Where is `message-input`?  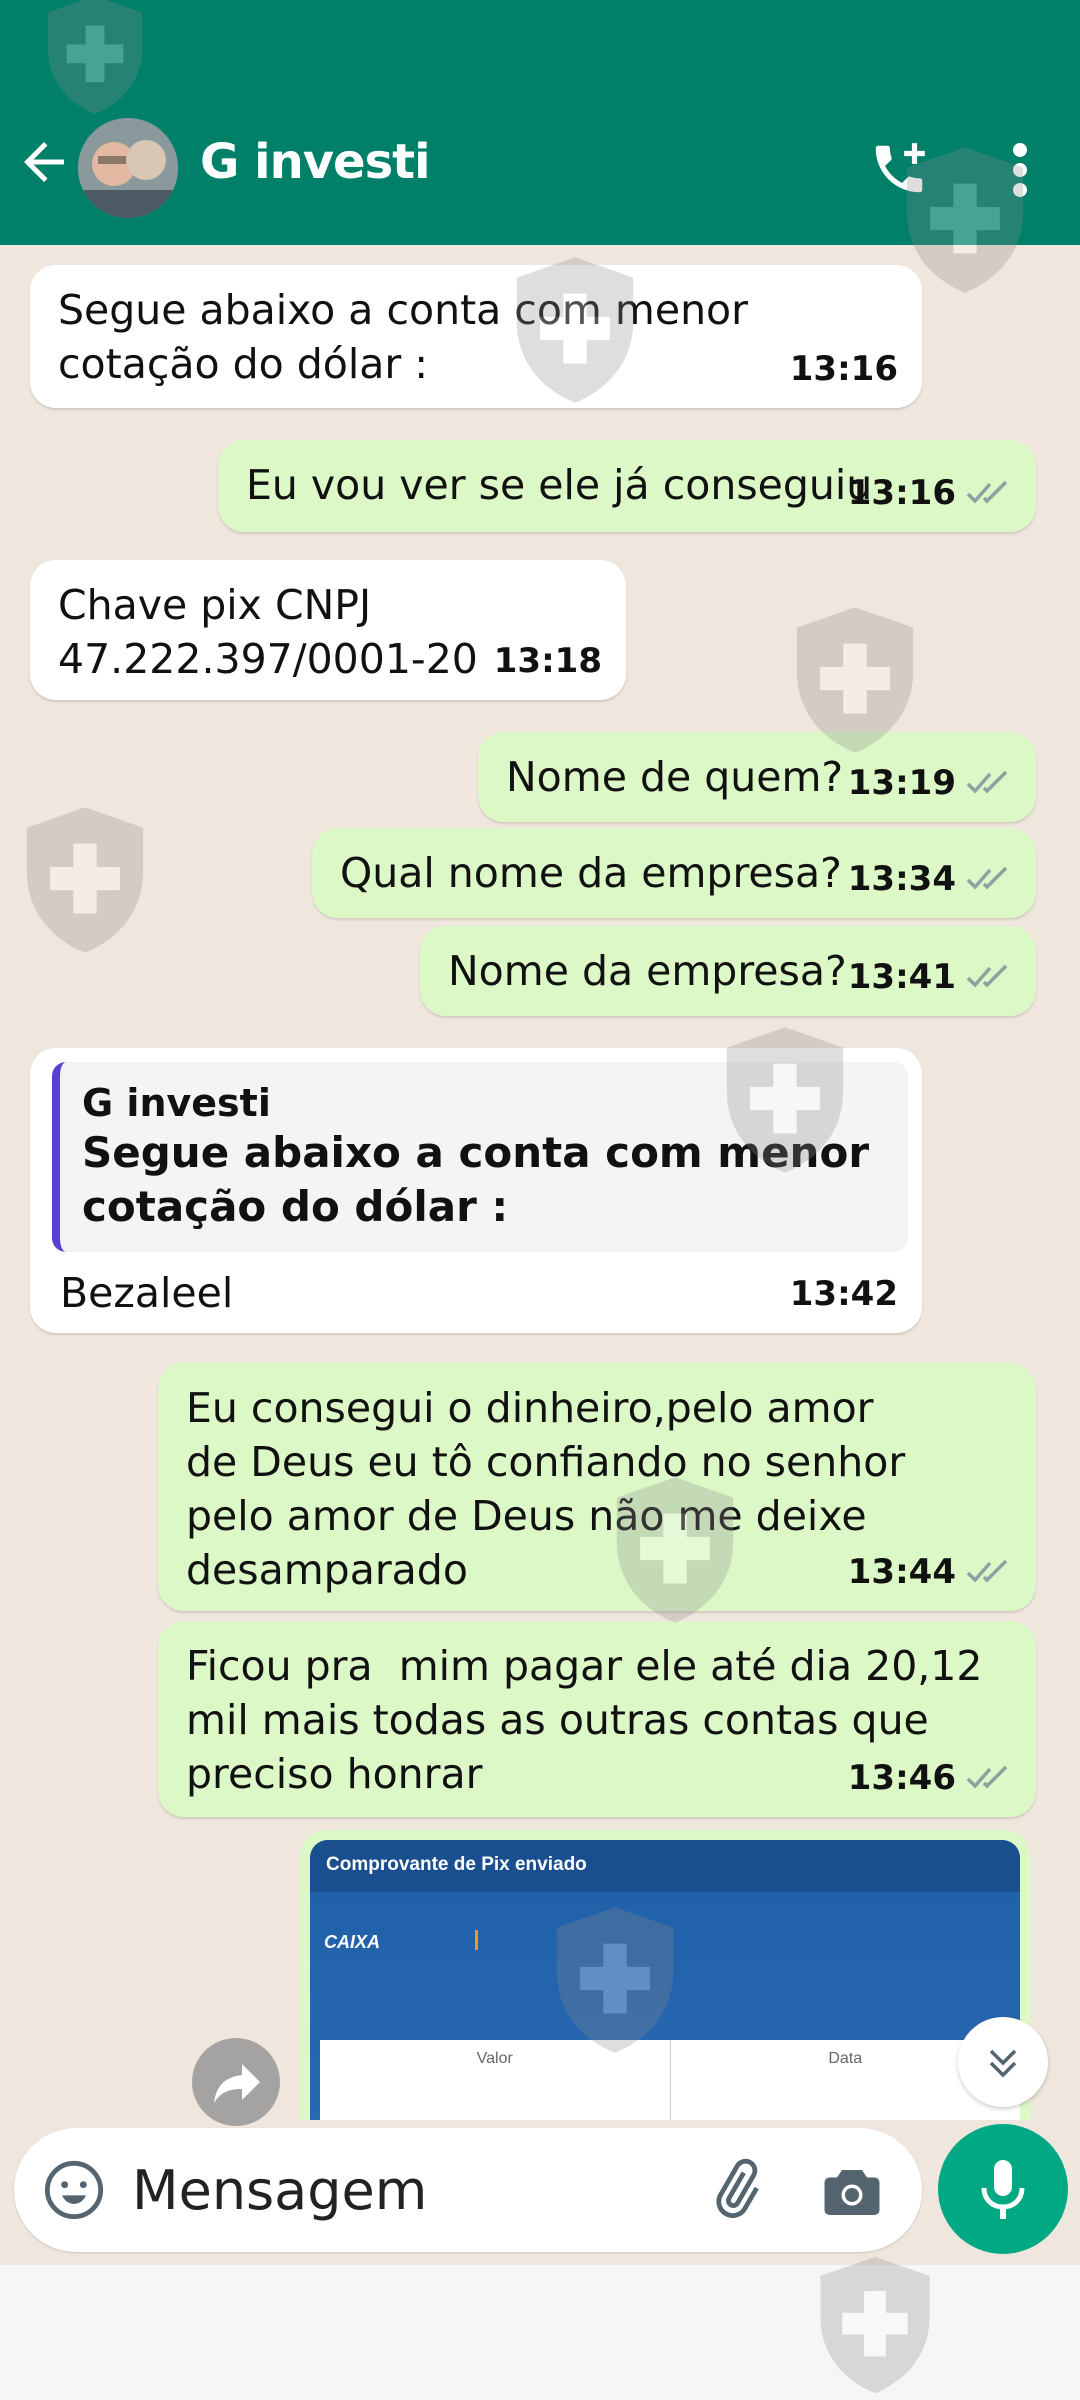
message-input is located at coordinates (412, 2190).